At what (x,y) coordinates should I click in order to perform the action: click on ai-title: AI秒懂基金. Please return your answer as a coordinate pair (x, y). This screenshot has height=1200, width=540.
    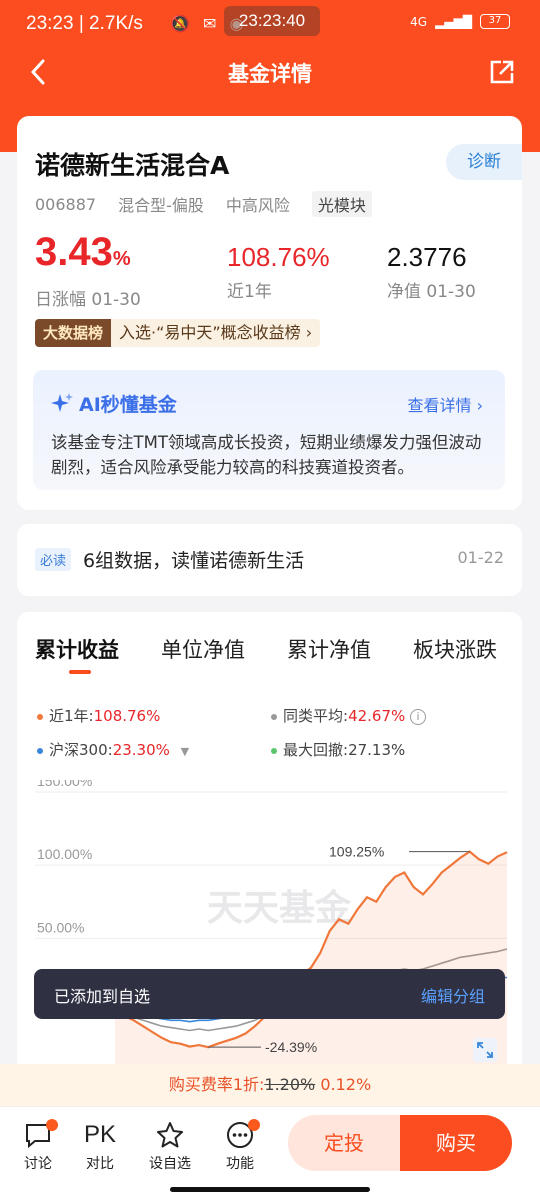
    Looking at the image, I should click on (128, 405).